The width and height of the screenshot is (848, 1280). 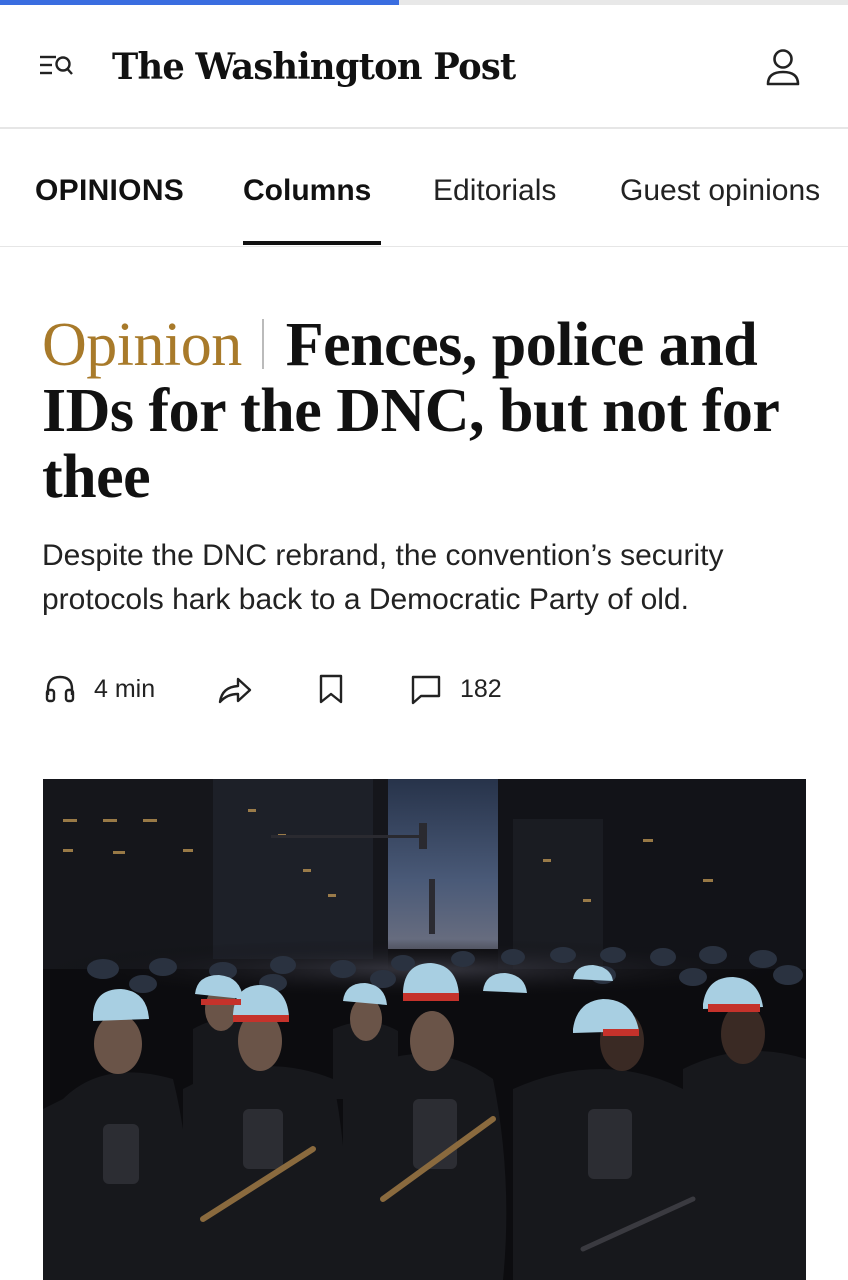 What do you see at coordinates (426, 690) in the screenshot?
I see `comment-icon` at bounding box center [426, 690].